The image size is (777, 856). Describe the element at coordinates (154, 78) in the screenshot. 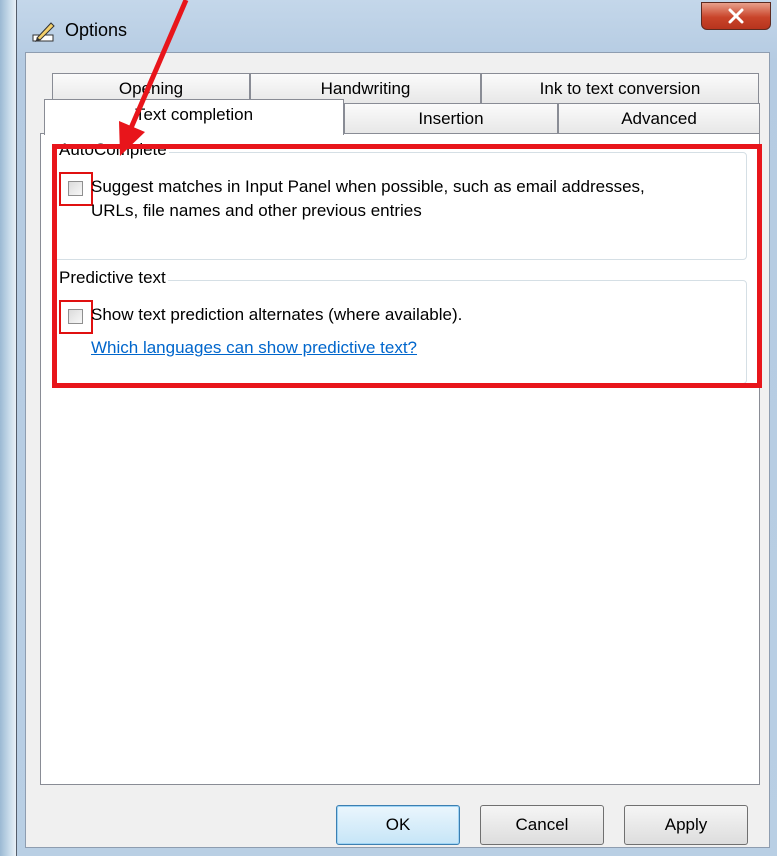

I see `annotation-arrow-icon` at that location.